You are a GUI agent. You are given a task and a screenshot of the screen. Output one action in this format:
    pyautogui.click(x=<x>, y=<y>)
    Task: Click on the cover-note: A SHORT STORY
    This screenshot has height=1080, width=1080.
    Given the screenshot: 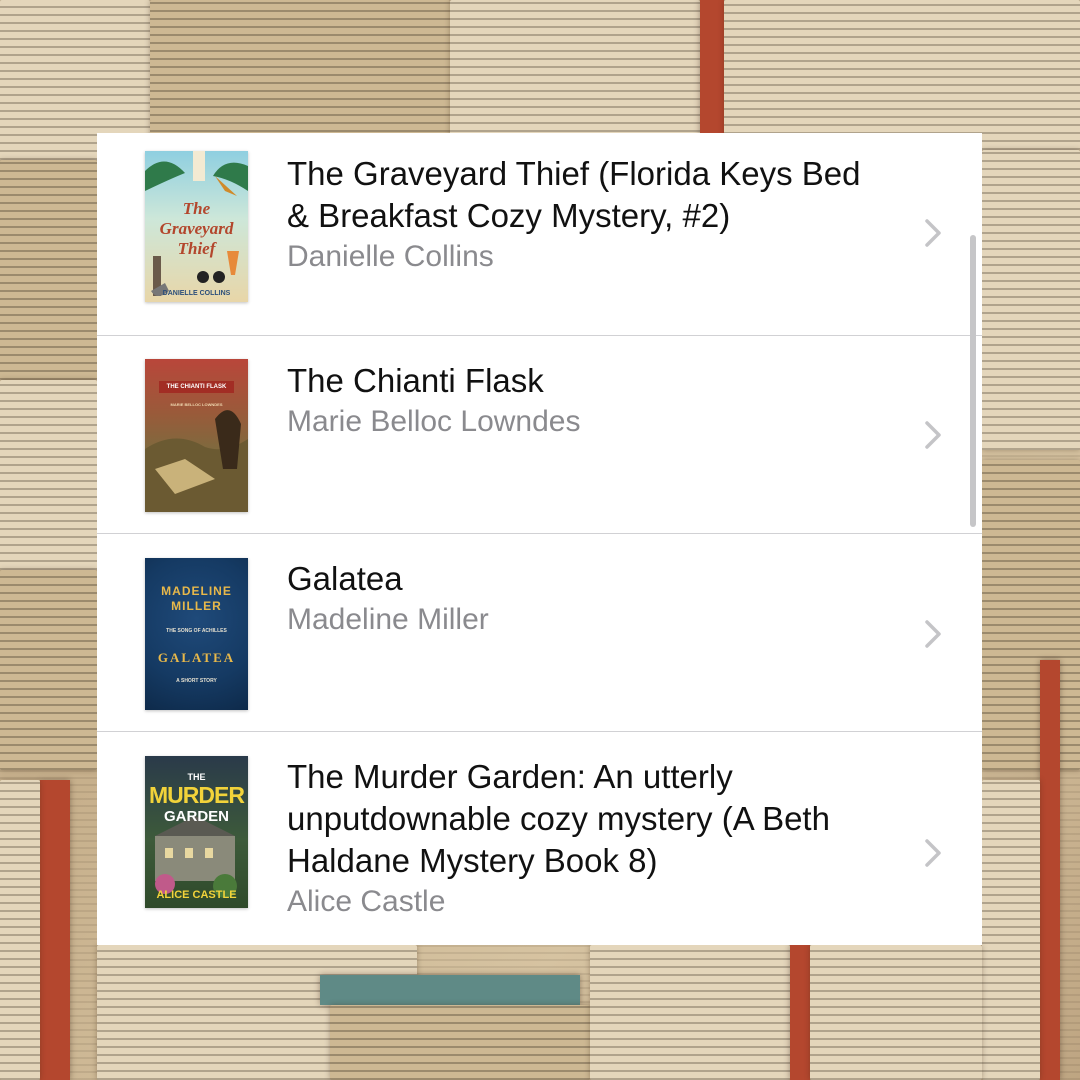 What is the action you would take?
    pyautogui.click(x=196, y=681)
    